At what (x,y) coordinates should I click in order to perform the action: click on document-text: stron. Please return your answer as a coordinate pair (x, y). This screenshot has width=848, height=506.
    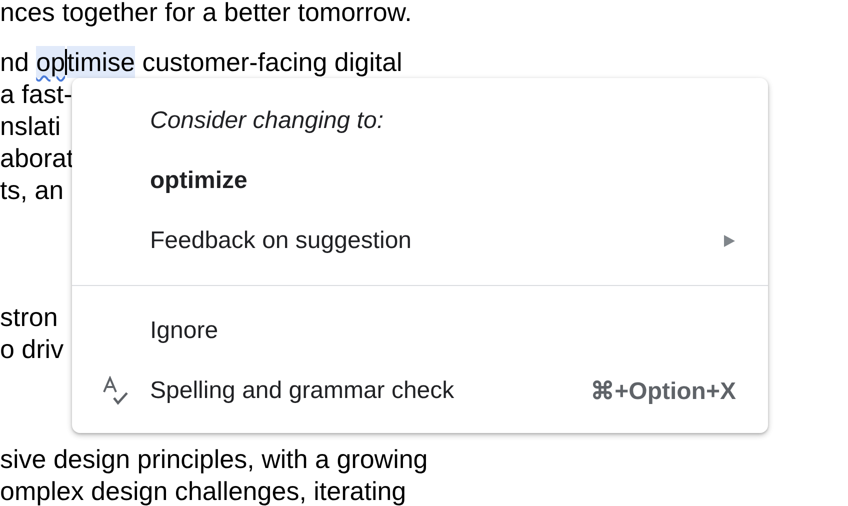
    Looking at the image, I should click on (29, 317).